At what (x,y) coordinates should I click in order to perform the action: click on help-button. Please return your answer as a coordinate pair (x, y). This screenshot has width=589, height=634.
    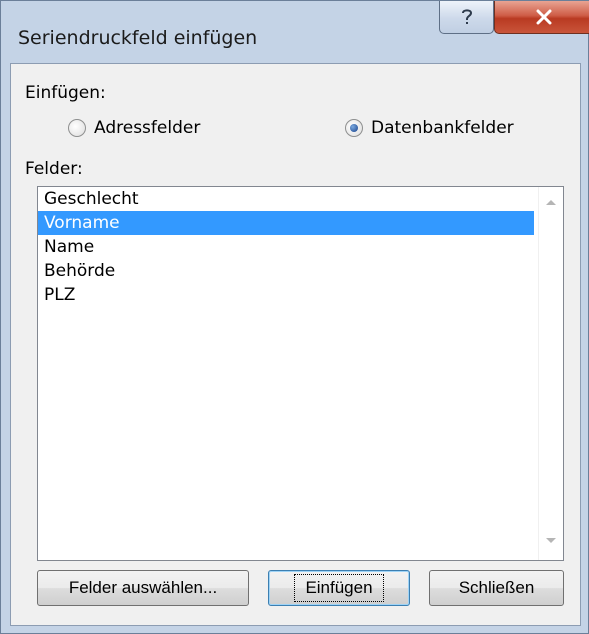
    Looking at the image, I should click on (466, 17).